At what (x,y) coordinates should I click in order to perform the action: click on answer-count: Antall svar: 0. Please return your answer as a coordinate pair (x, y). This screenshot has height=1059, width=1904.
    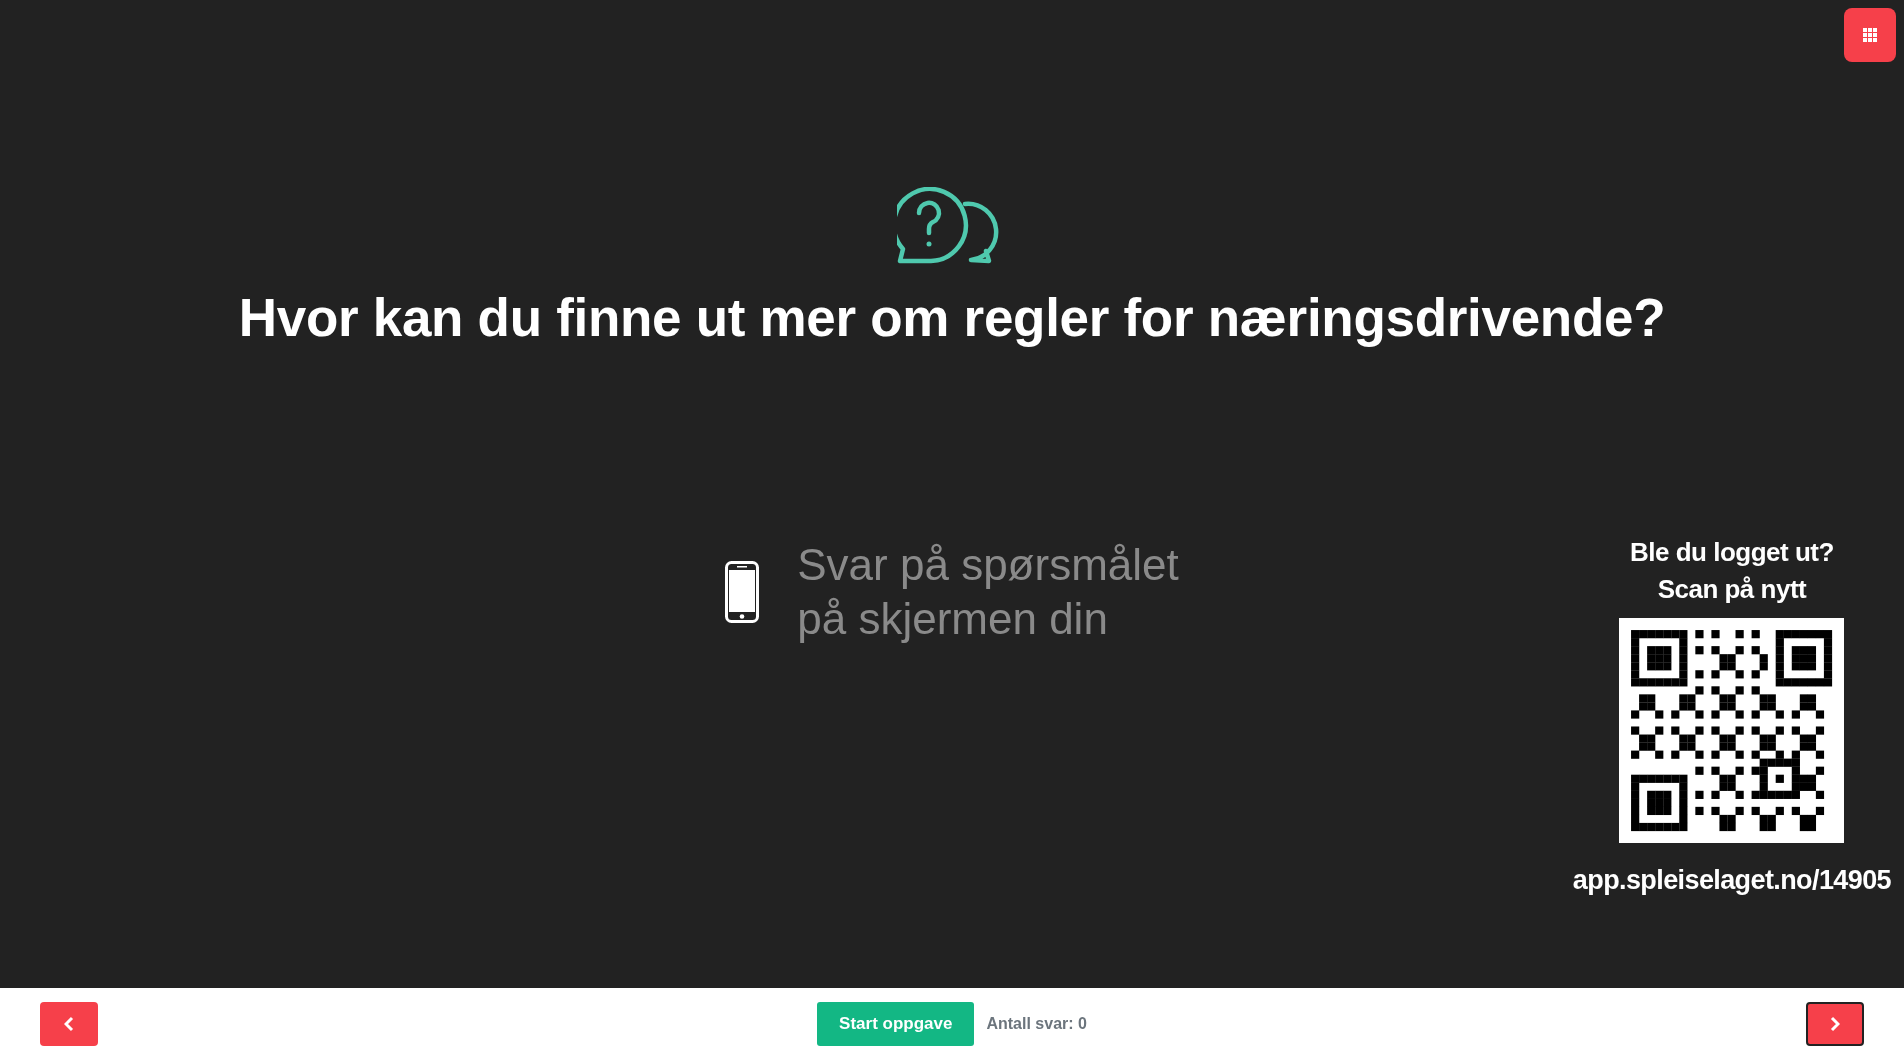
    Looking at the image, I should click on (1036, 1023).